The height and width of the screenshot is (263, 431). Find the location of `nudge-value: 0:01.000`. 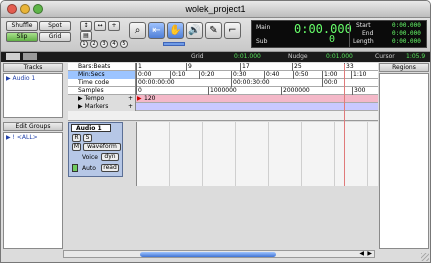

nudge-value: 0:01.000 is located at coordinates (339, 56).